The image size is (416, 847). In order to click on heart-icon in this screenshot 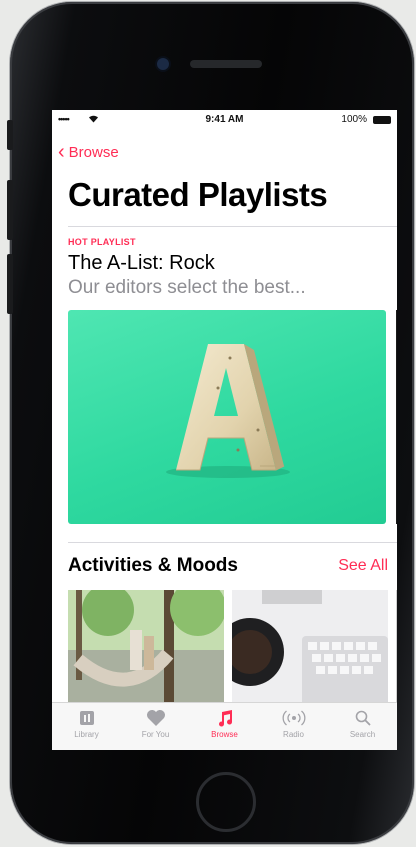, I will do `click(155, 718)`.